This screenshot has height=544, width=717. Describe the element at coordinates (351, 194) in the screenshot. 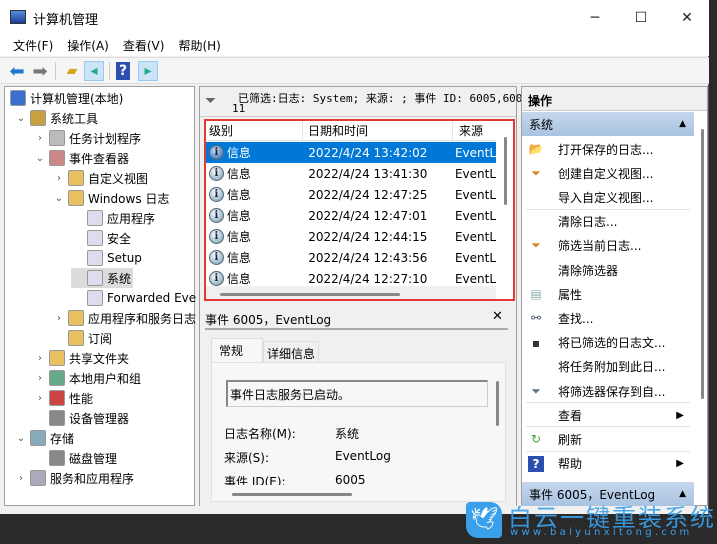

I see `event-row: i 信息 2022/4/24 12:47:25 EventL` at that location.